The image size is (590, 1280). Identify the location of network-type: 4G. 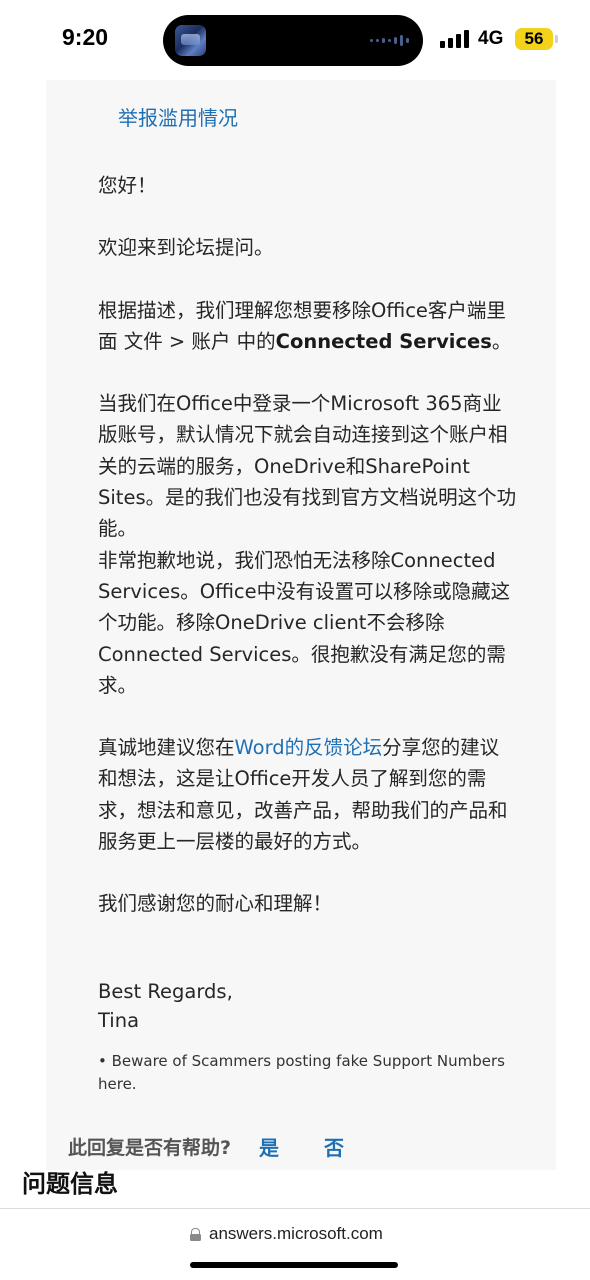
(491, 38).